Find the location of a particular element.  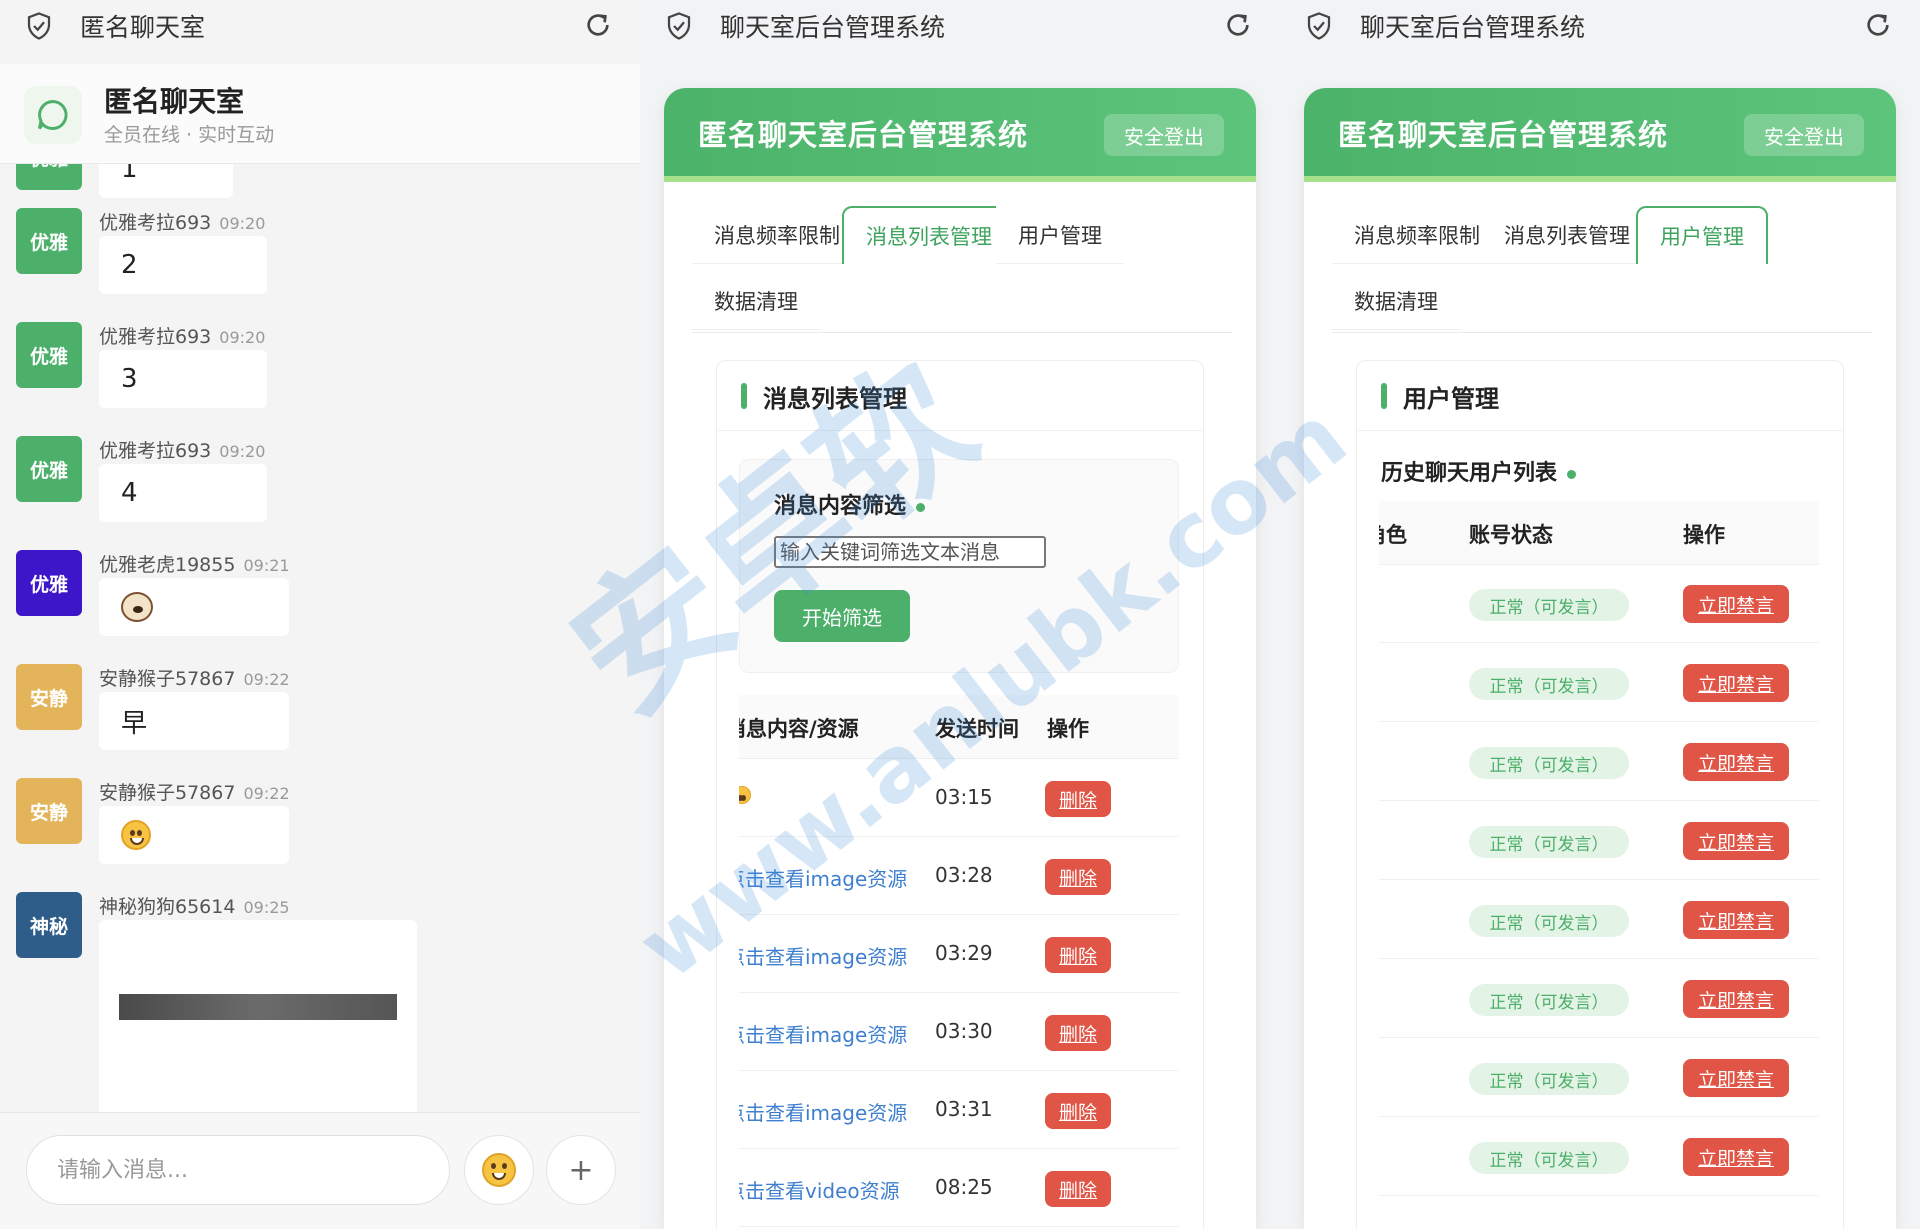

message-time: 03:28 is located at coordinates (964, 875).